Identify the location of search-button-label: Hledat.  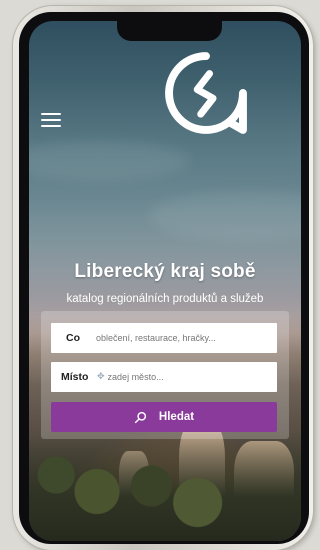
(176, 417).